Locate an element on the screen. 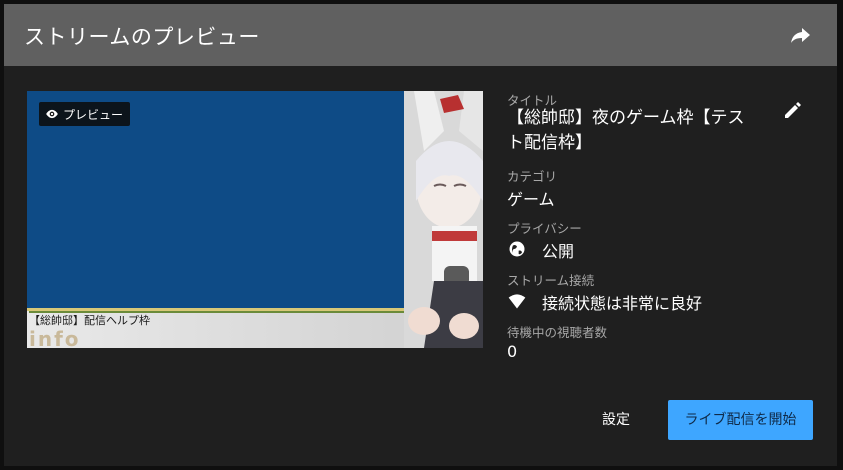  viewers-count: 0 is located at coordinates (512, 351).